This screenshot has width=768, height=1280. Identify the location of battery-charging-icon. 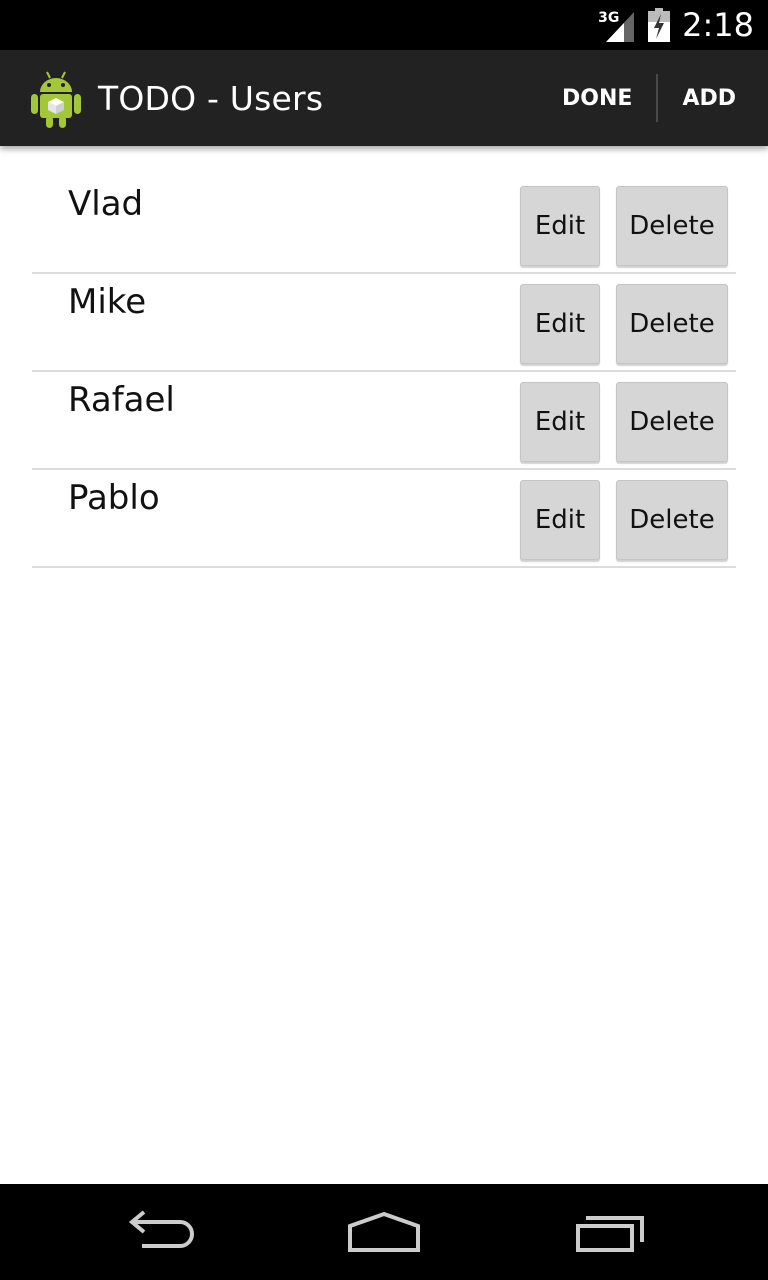
(659, 25).